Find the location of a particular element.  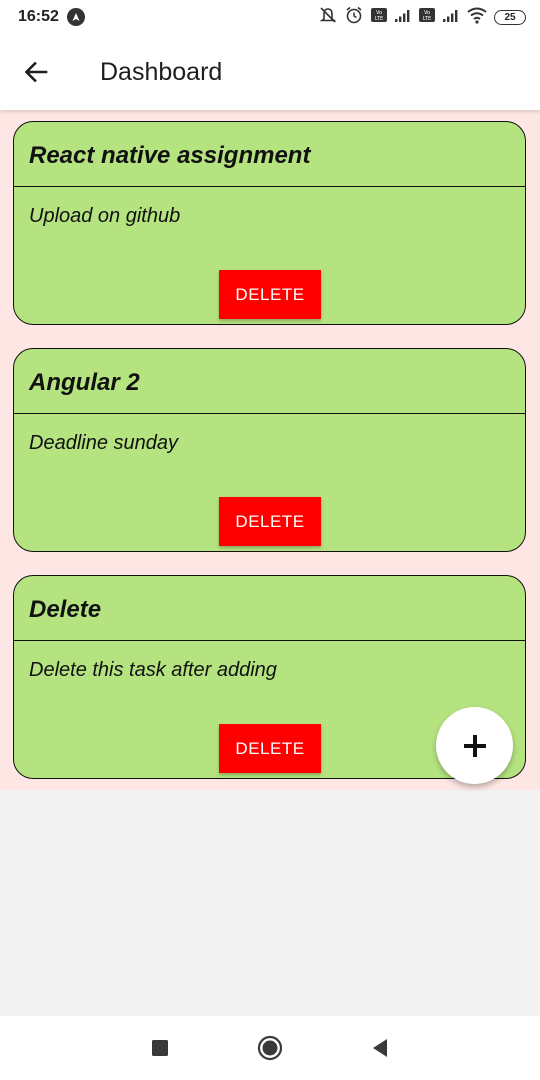

status-icons: Vo LTE Vo LTE 25 is located at coordinates (422, 17).